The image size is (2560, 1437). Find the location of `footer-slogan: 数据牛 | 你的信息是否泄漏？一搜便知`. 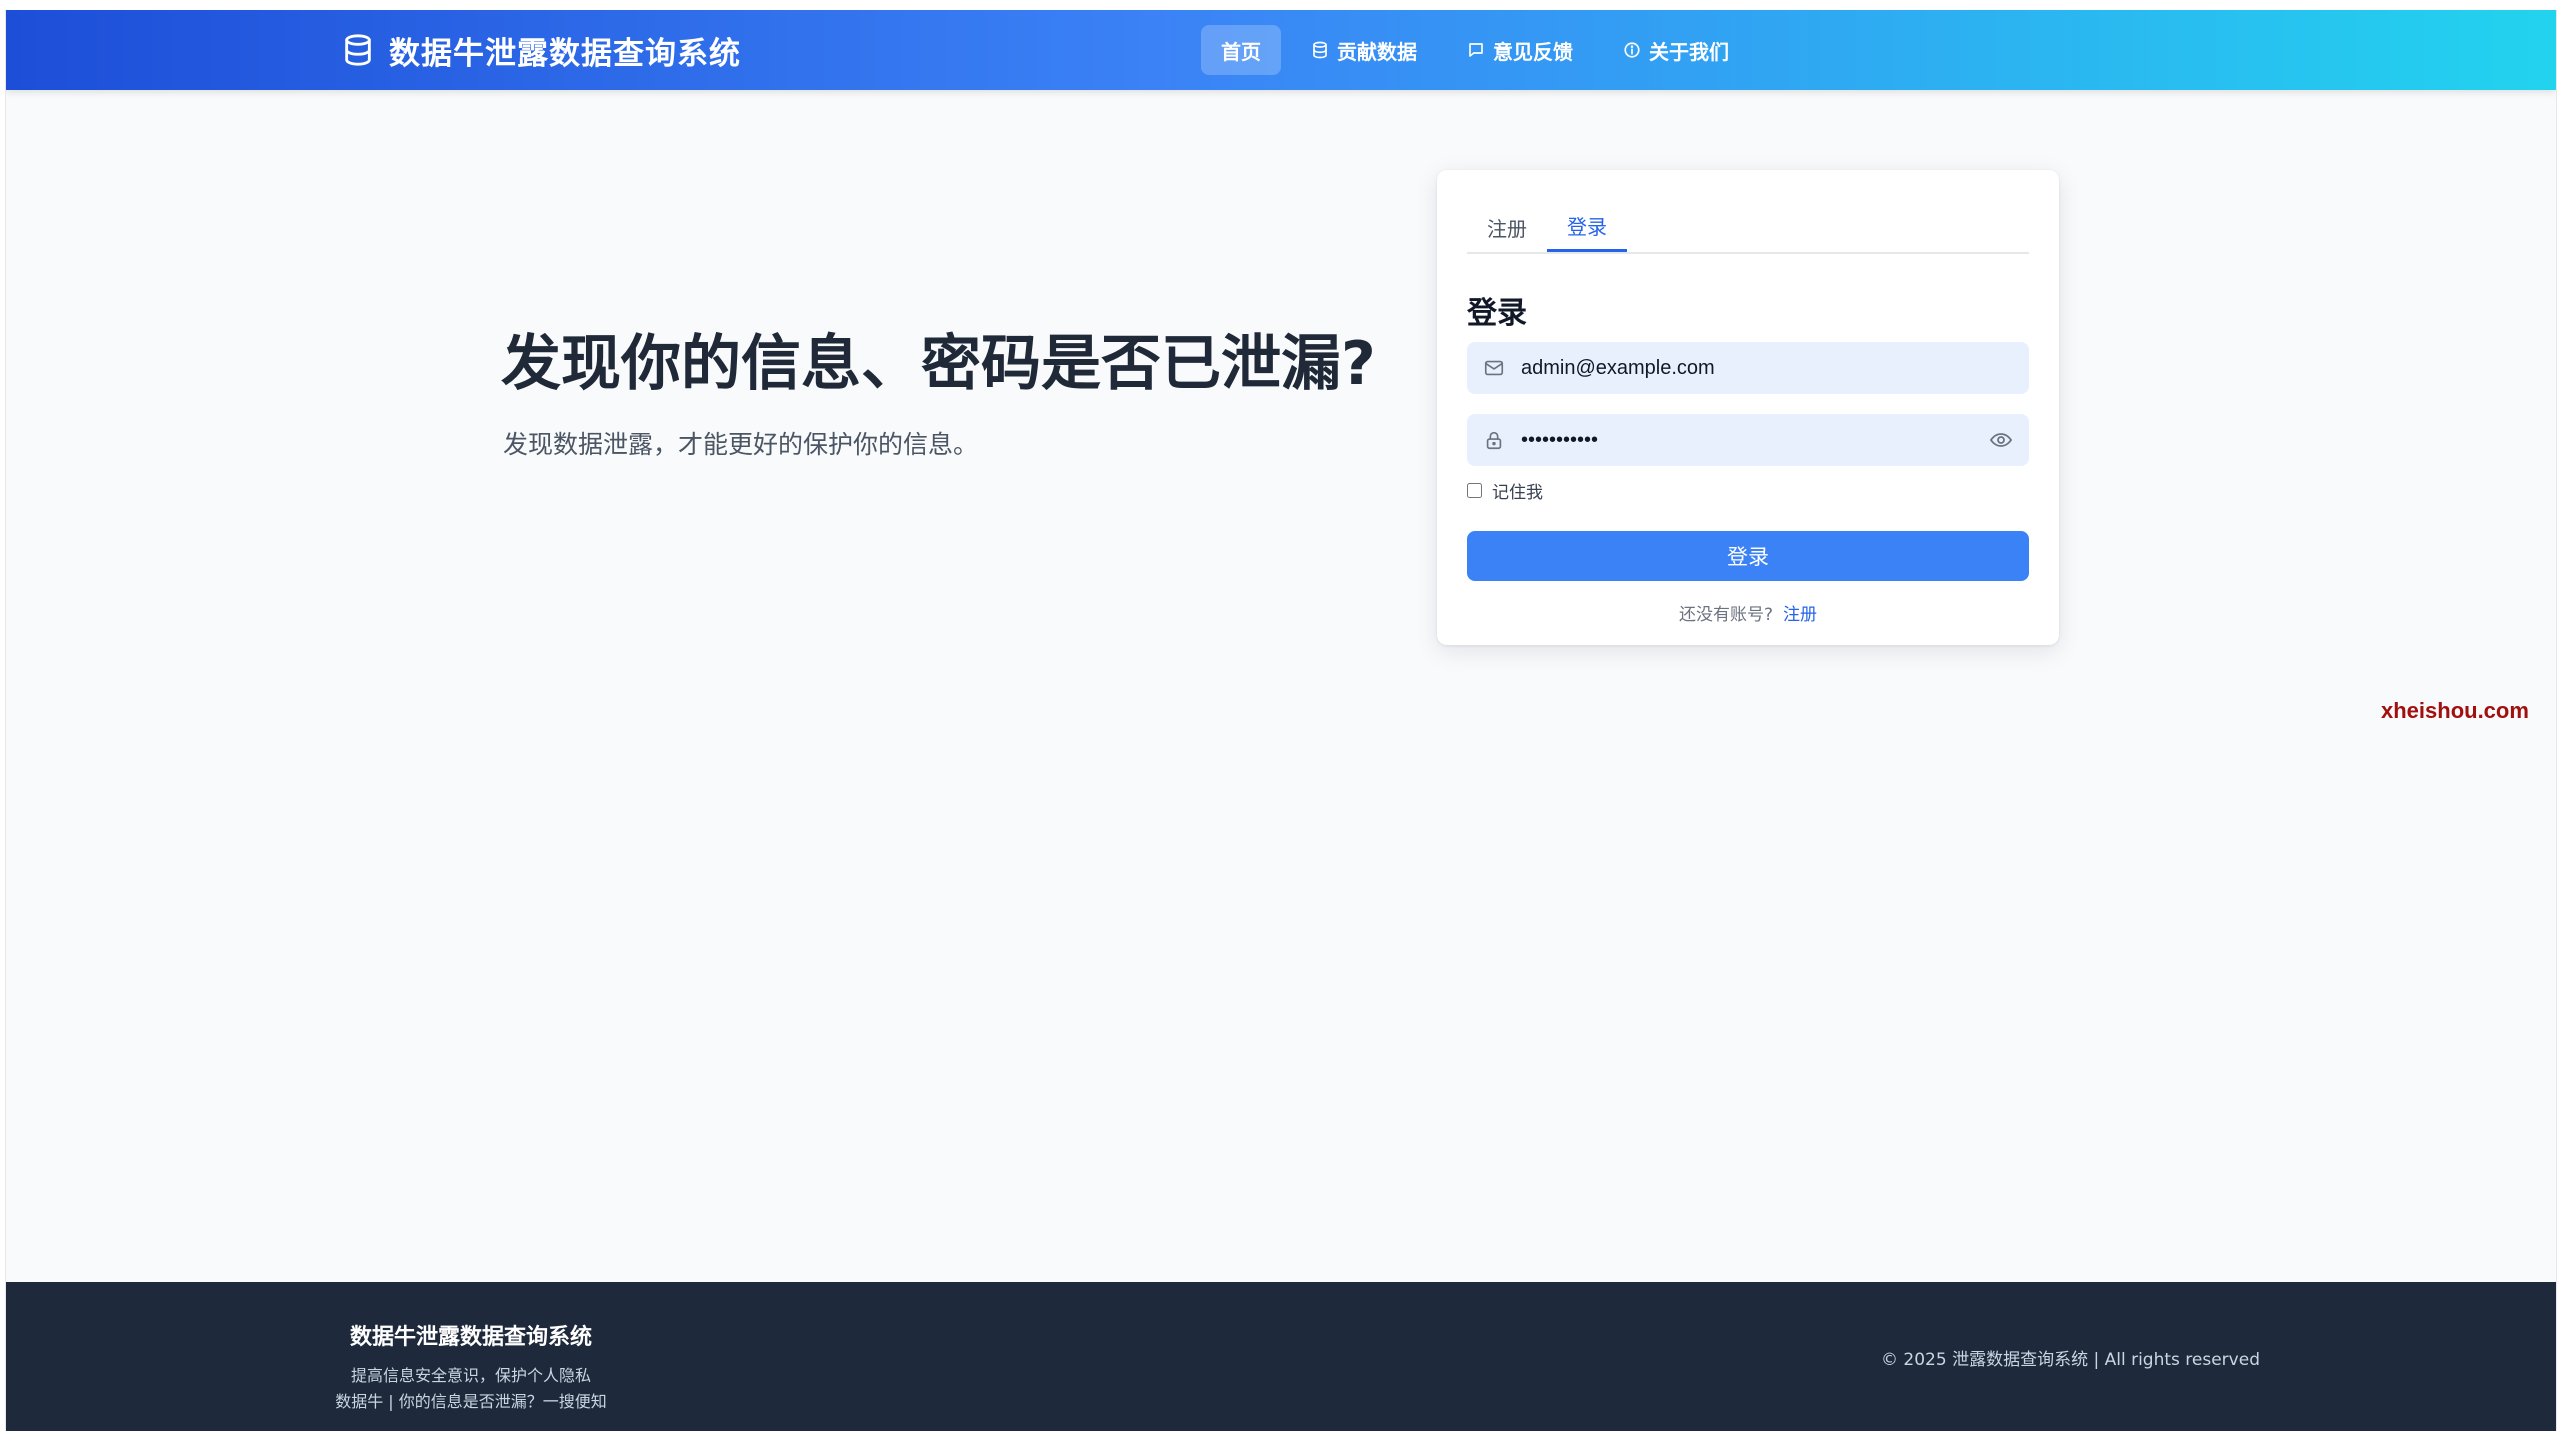

footer-slogan: 数据牛 | 你的信息是否泄漏？一搜便知 is located at coordinates (471, 1401).